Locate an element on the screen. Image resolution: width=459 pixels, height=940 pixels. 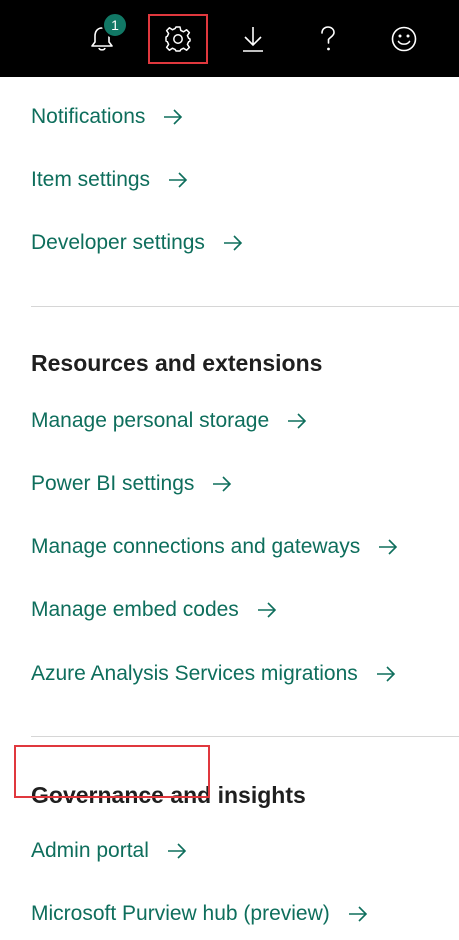
manage-embed-codes-link: Manage embed codes is located at coordinates (154, 610).